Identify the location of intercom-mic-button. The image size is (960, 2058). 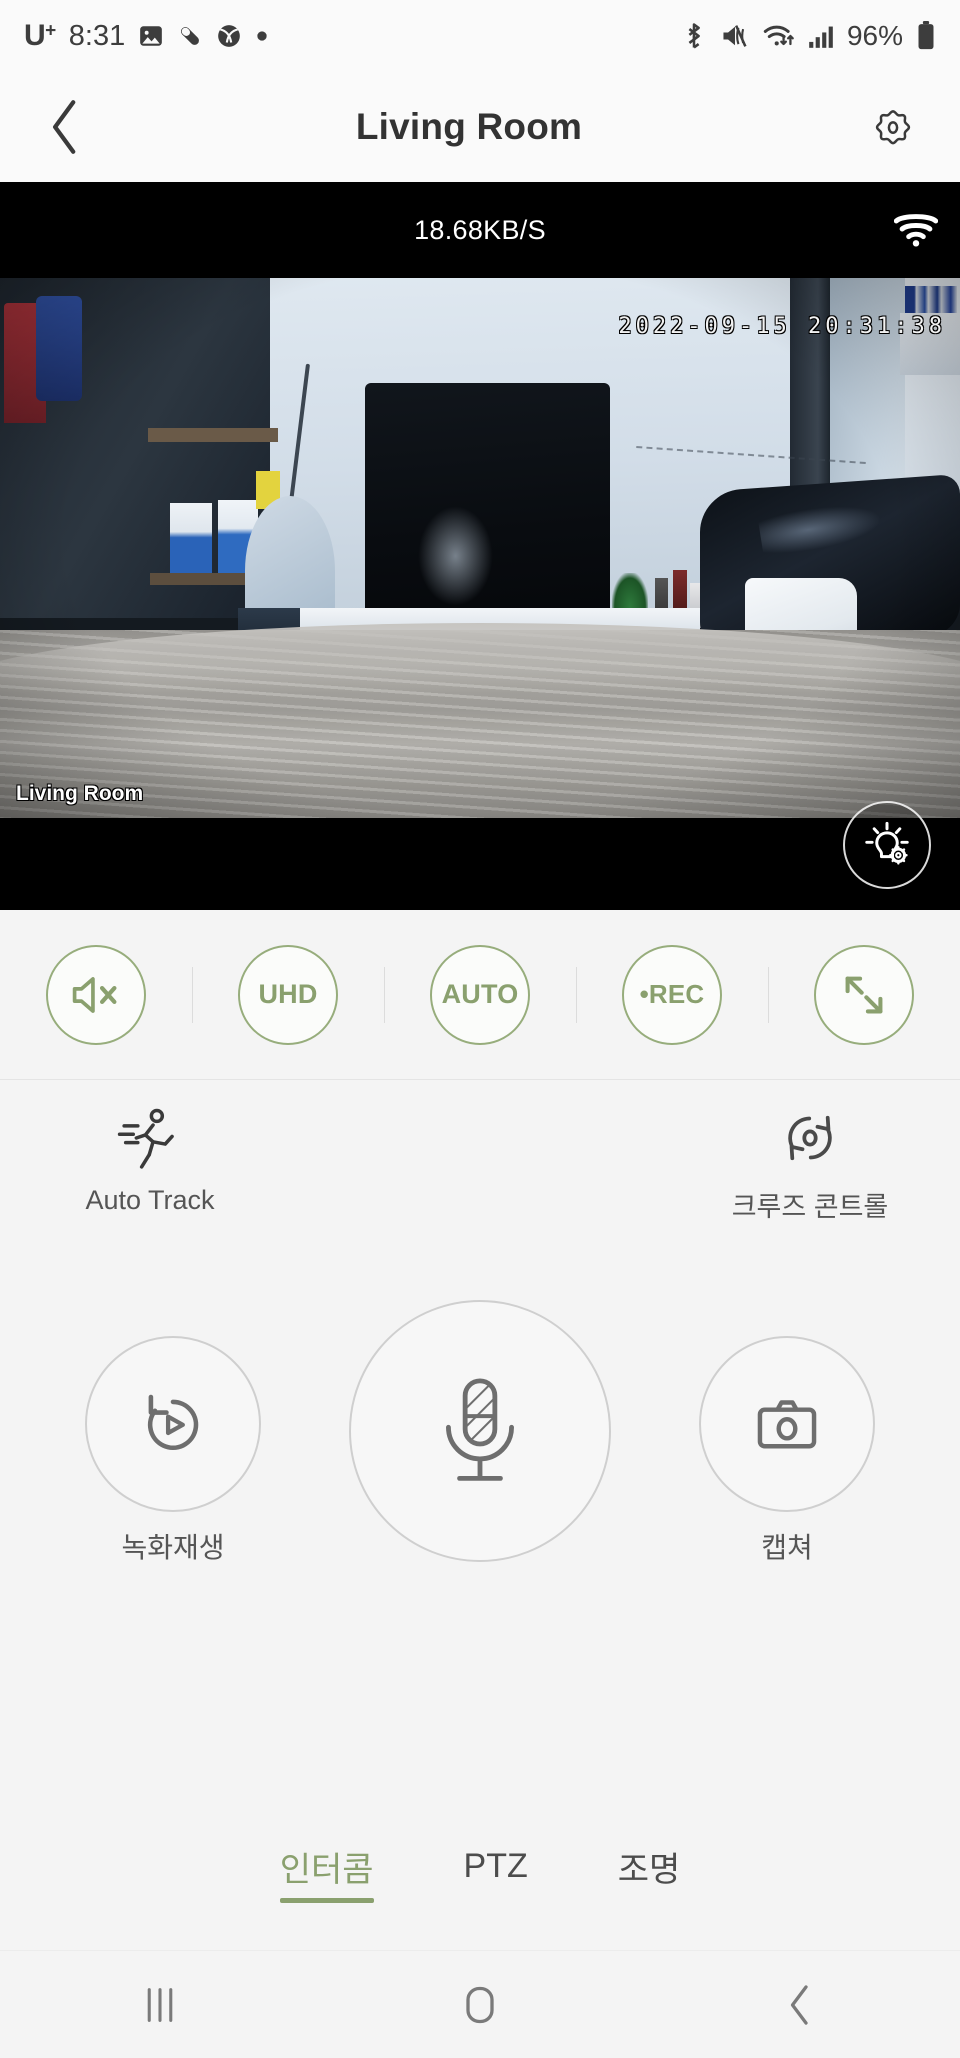
(480, 1438).